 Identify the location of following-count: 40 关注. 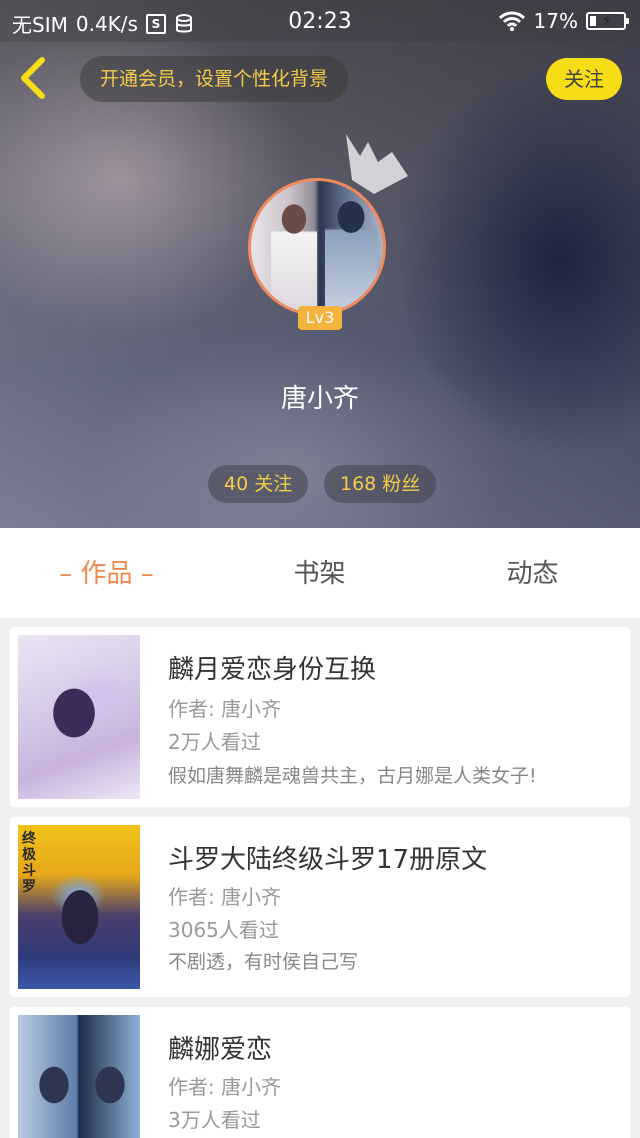
(258, 484).